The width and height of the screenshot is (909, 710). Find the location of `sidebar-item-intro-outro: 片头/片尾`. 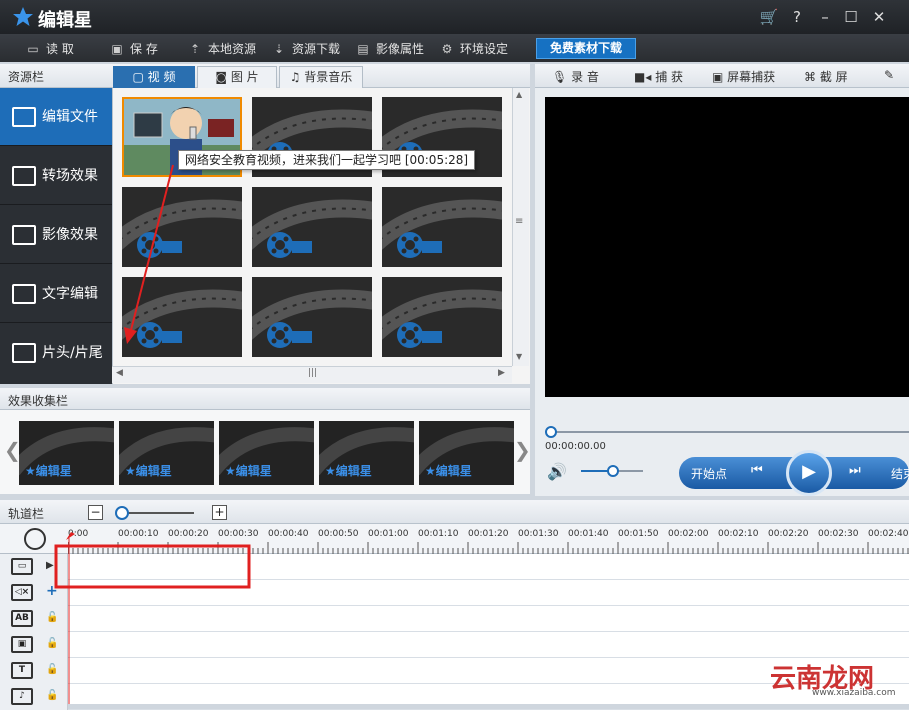

sidebar-item-intro-outro: 片头/片尾 is located at coordinates (56, 353).